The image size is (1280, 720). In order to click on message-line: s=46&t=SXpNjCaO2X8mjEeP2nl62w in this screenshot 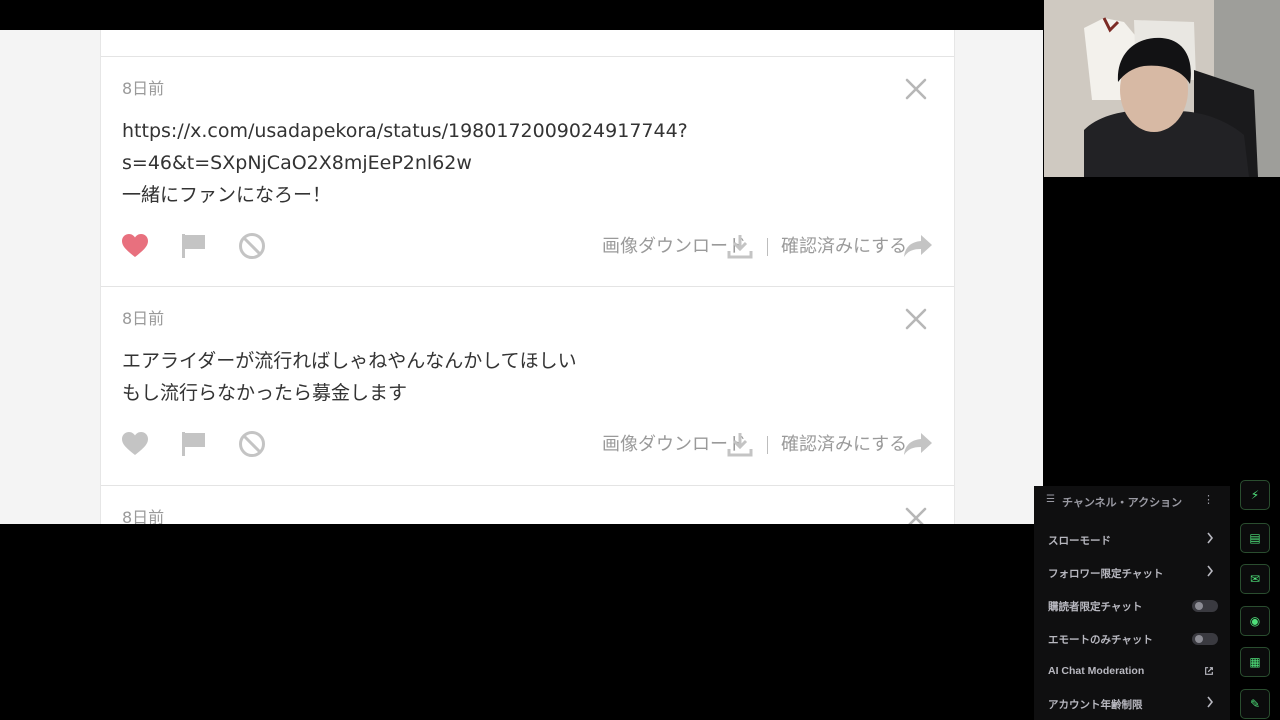, I will do `click(297, 163)`.